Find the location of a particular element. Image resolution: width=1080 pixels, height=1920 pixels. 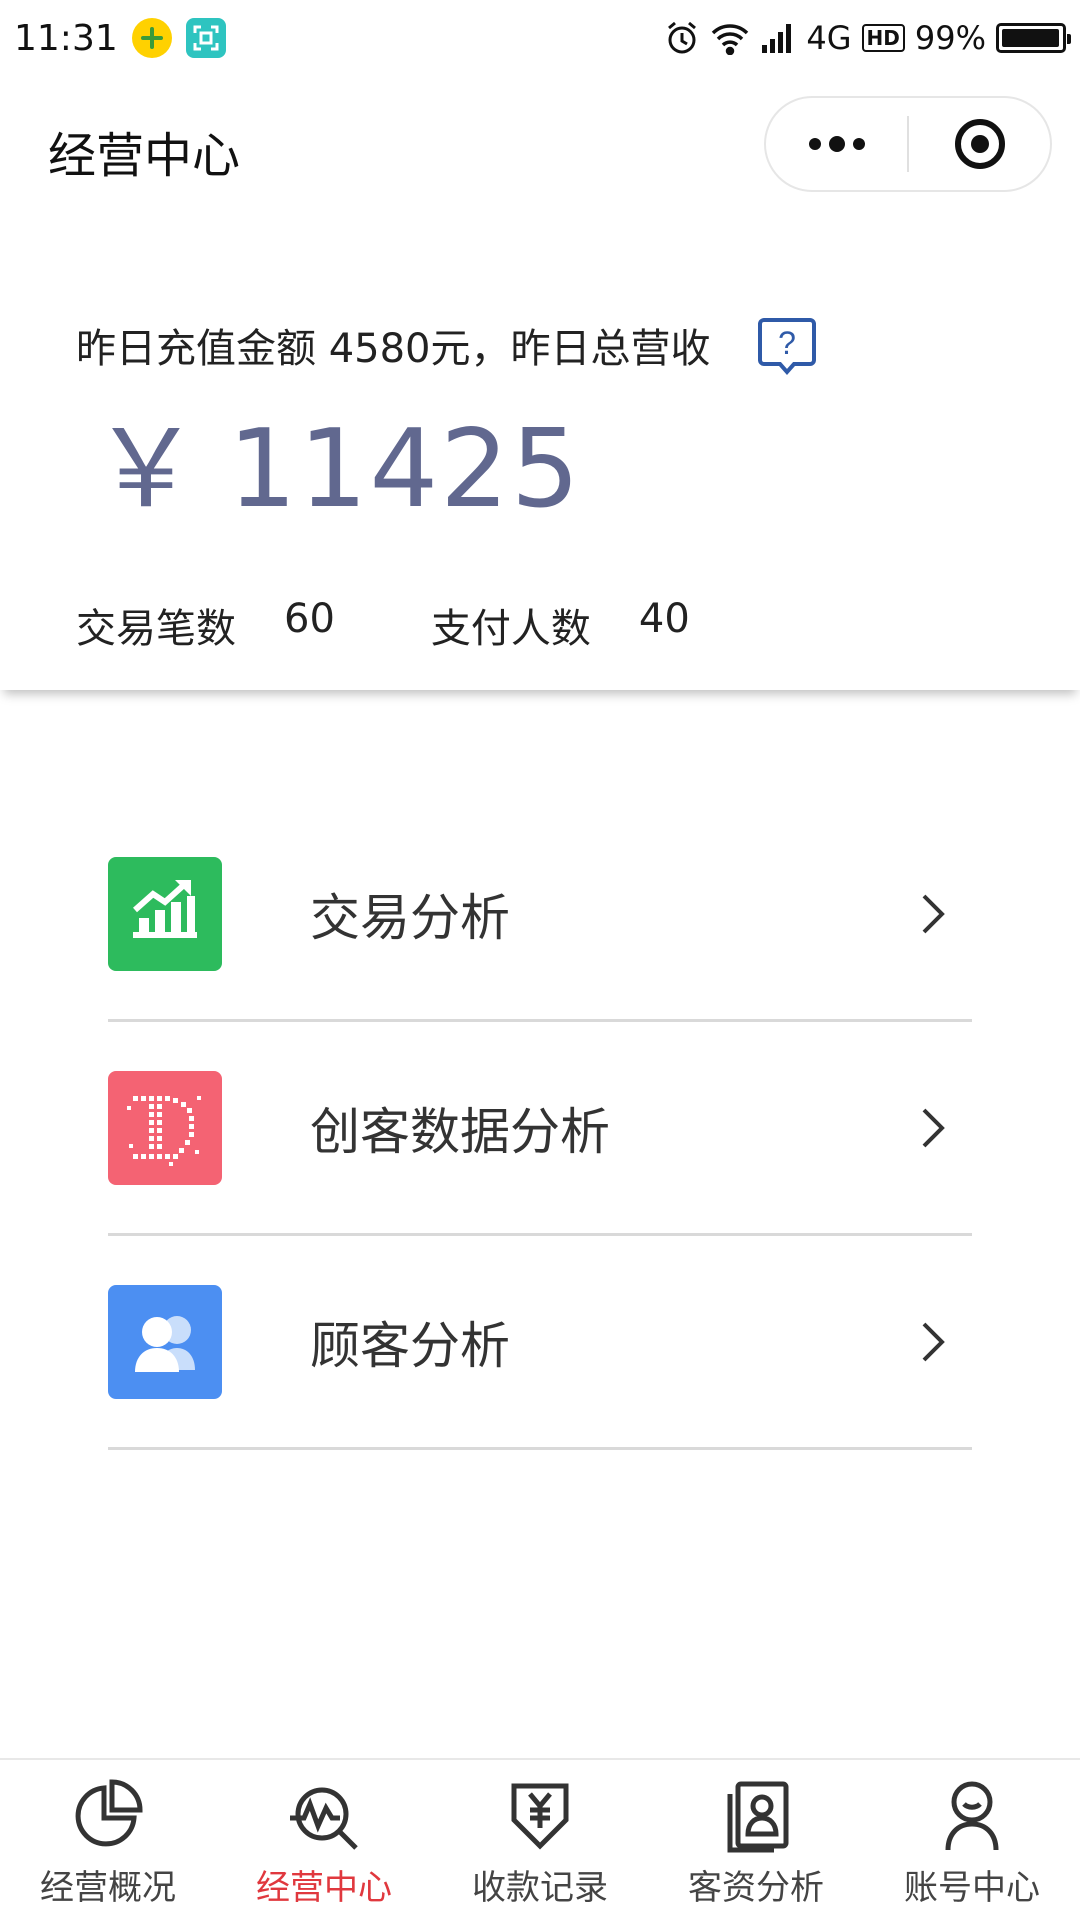

tab-label: 客资分析 is located at coordinates (756, 1888).